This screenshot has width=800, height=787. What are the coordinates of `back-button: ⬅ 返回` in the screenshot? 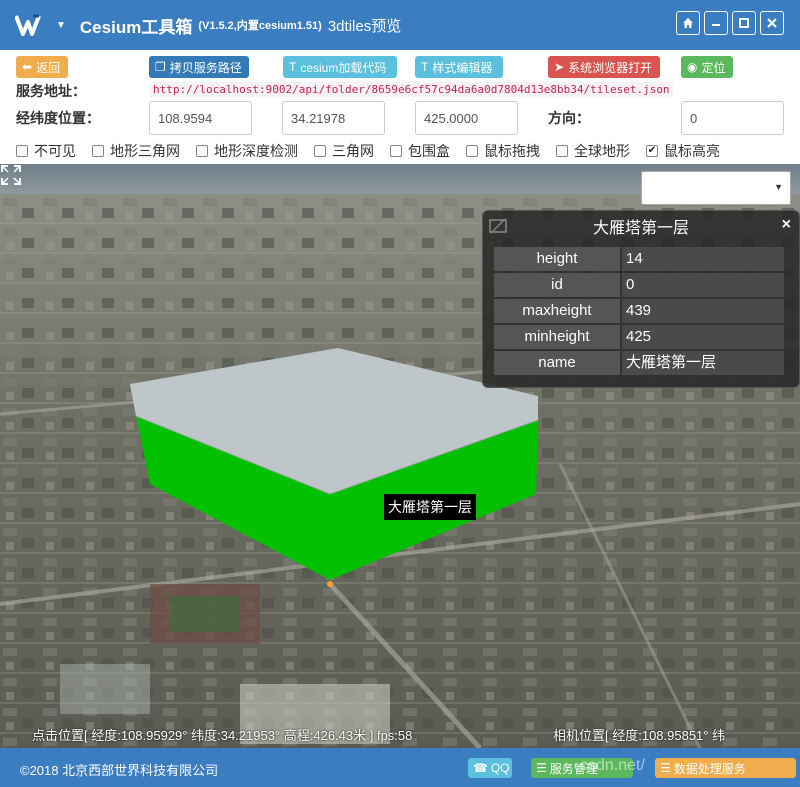 It's located at (42, 67).